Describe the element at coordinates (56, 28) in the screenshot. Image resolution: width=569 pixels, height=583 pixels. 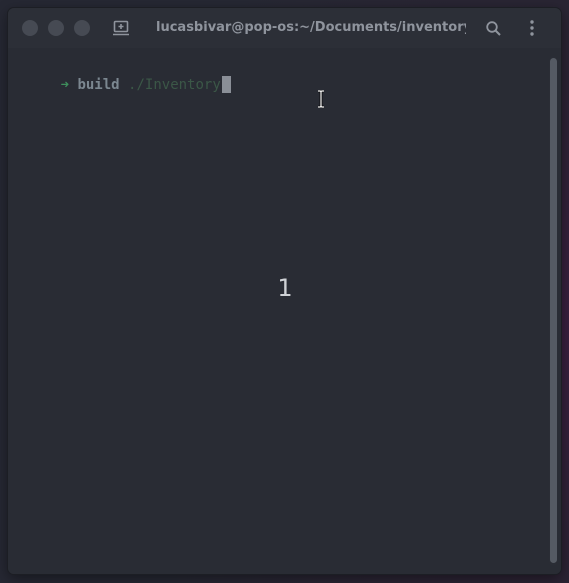
I see `minimize-button` at that location.